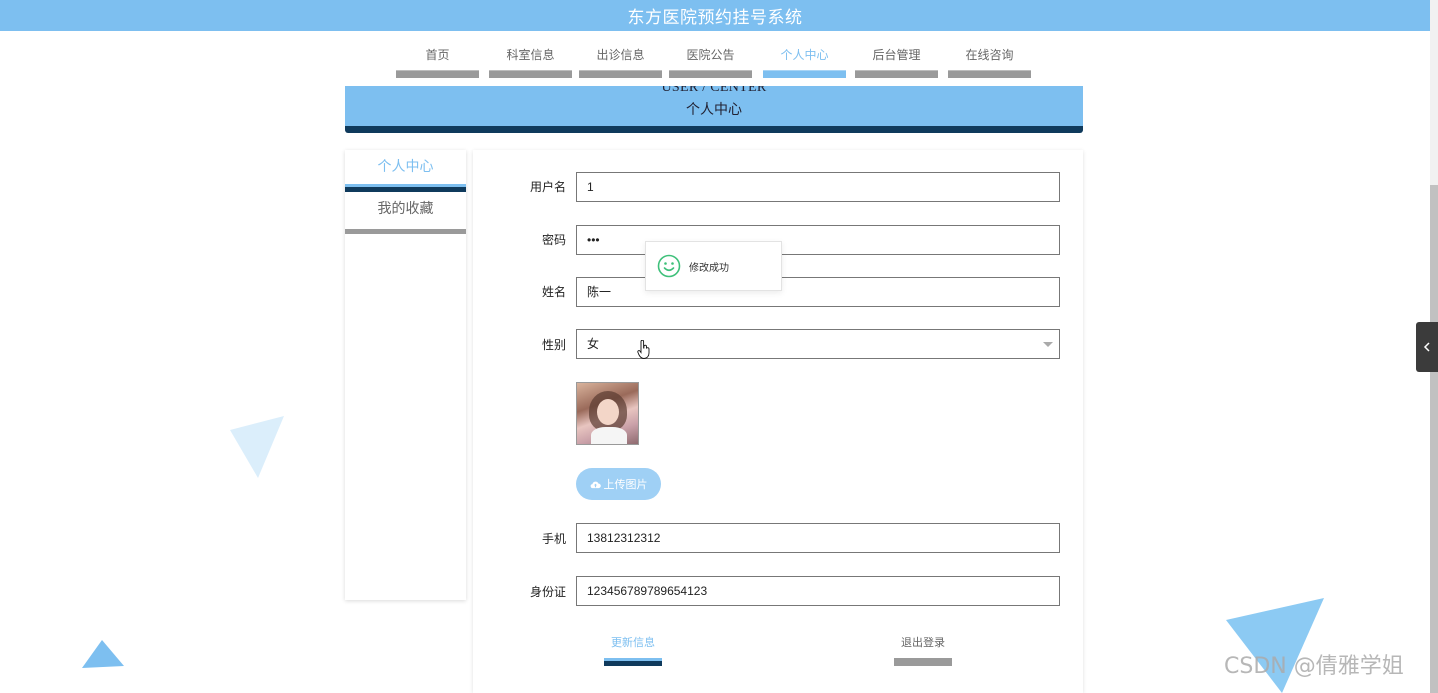  I want to click on nav-item-announcements: 医院公告, so click(710, 61).